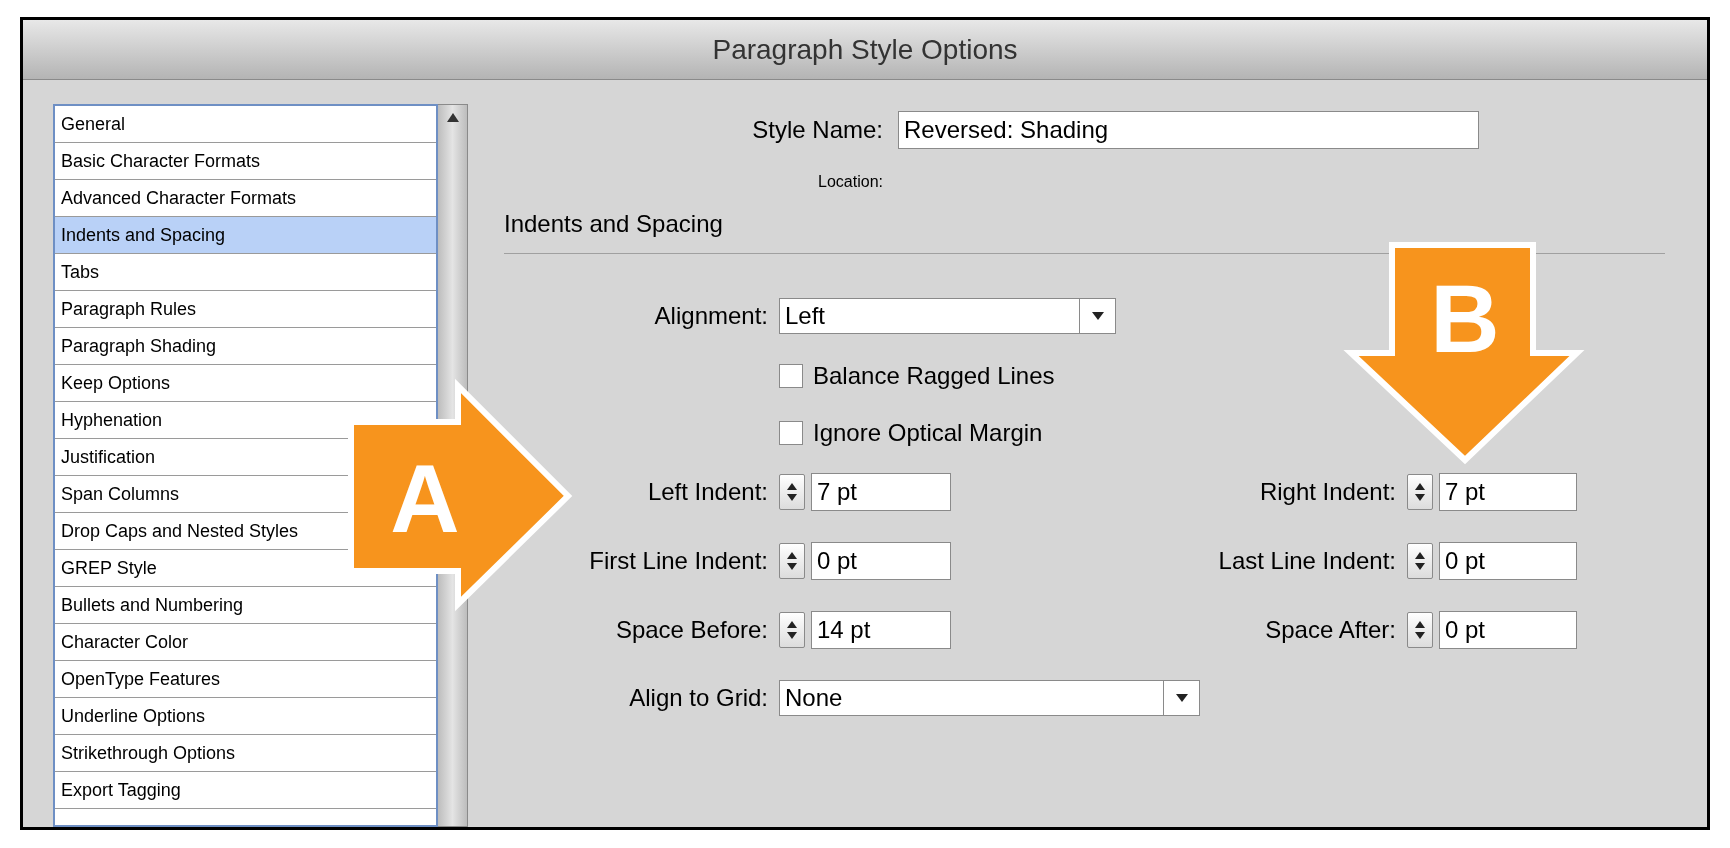 The width and height of the screenshot is (1730, 848). What do you see at coordinates (698, 698) in the screenshot?
I see `field-label: Align to Grid:` at bounding box center [698, 698].